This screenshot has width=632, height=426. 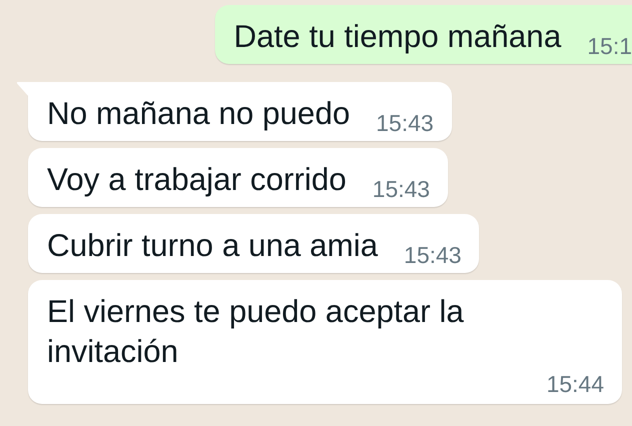 I want to click on message-text: Voy a trabajar corrido, so click(x=196, y=179).